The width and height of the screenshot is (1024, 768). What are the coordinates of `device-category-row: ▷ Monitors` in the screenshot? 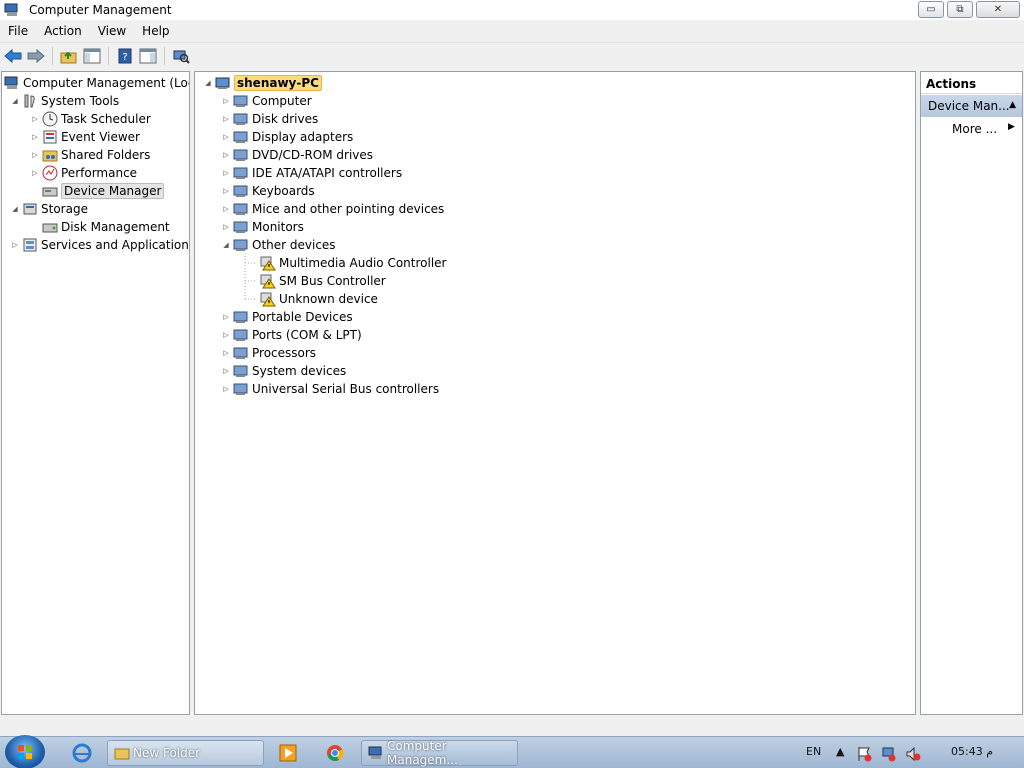 It's located at (262, 227).